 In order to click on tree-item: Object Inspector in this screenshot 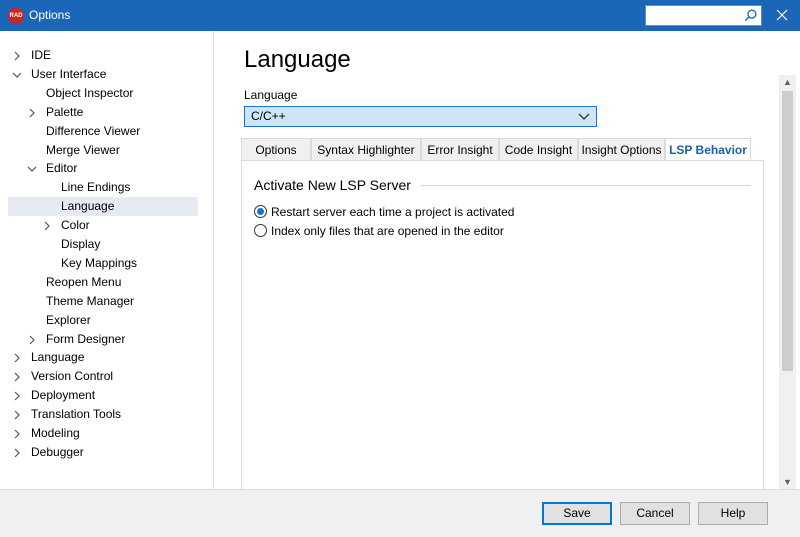, I will do `click(103, 93)`.